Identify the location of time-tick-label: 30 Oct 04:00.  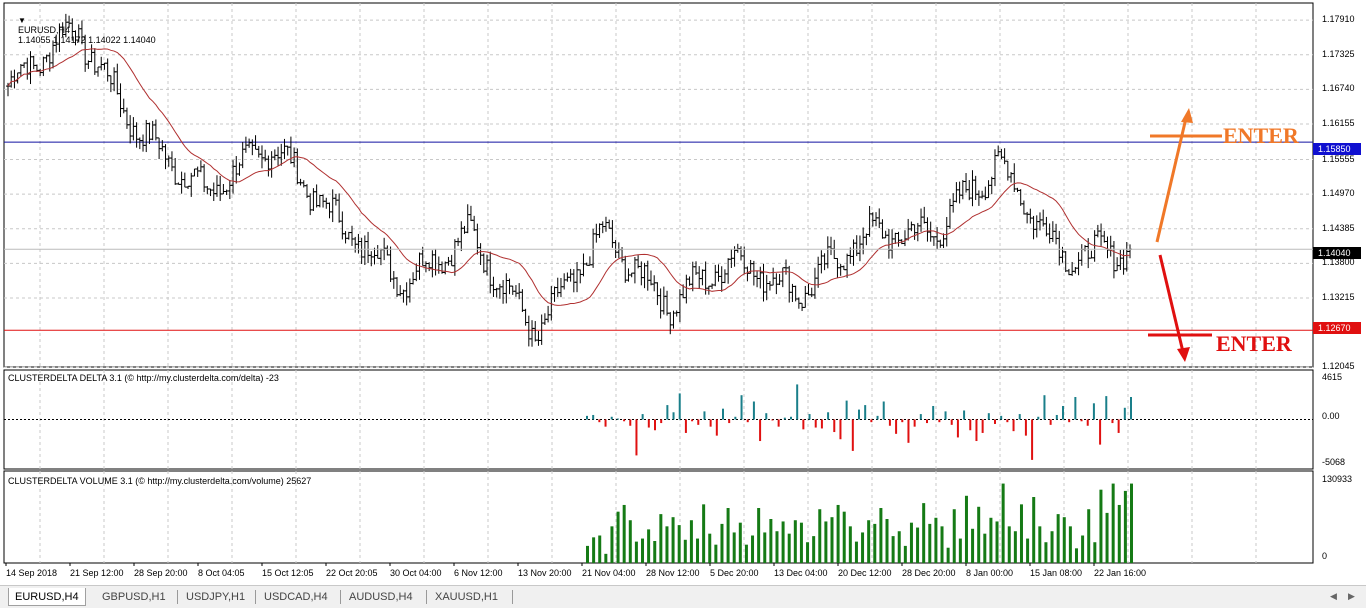
(416, 573).